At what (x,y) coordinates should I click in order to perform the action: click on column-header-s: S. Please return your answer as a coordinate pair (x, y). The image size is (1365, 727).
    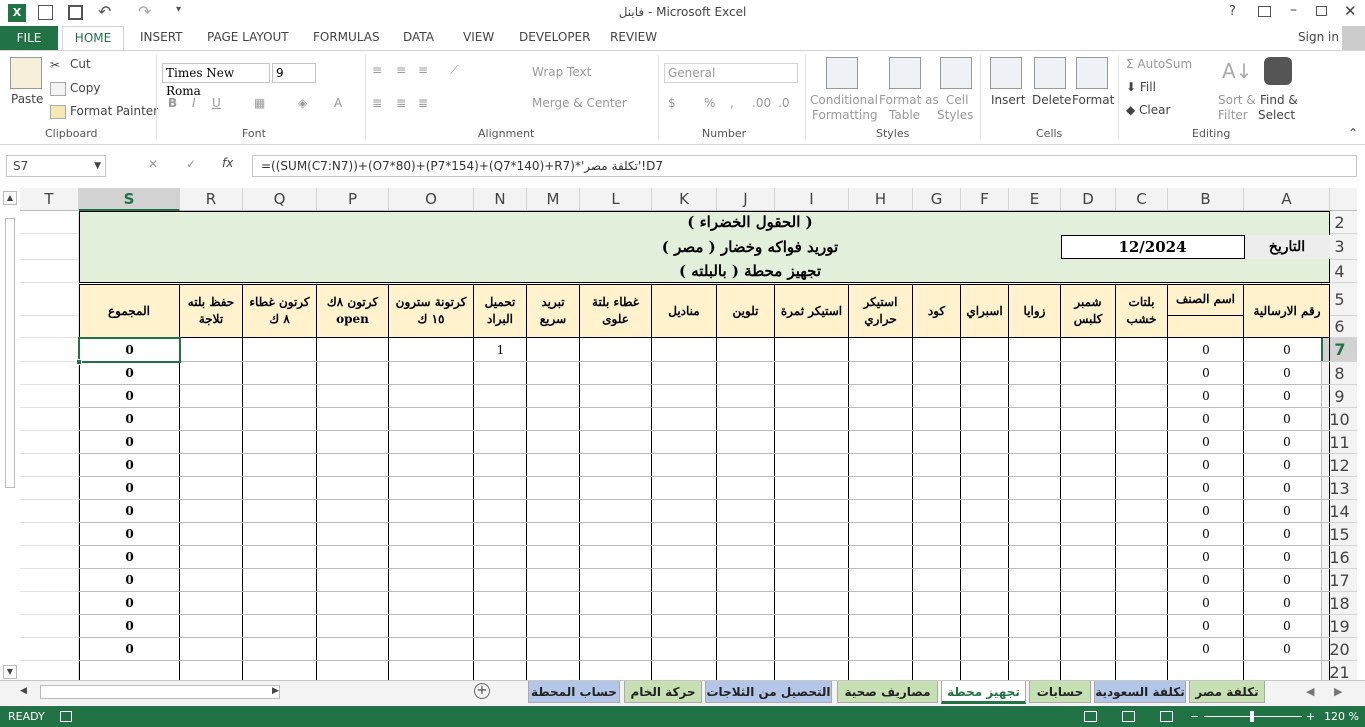
    Looking at the image, I should click on (129, 199).